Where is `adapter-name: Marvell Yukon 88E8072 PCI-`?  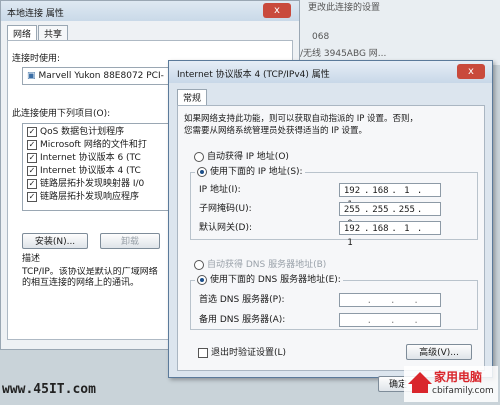
adapter-name: Marvell Yukon 88E8072 PCI- is located at coordinates (101, 76).